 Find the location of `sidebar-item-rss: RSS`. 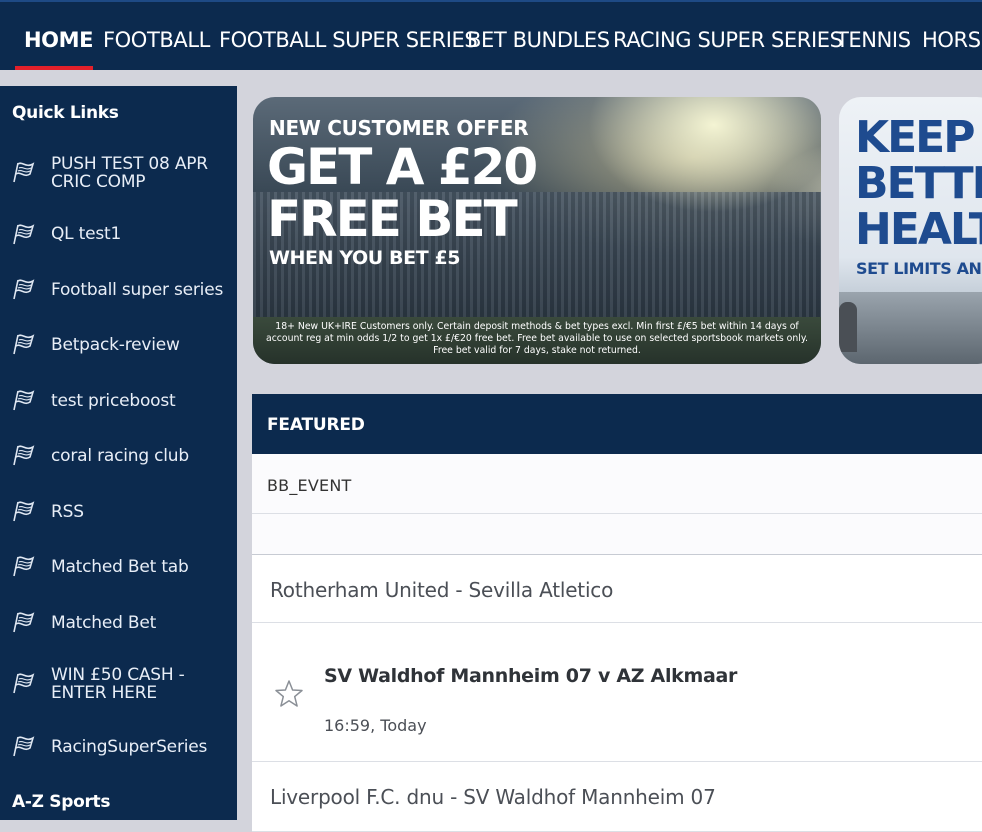

sidebar-item-rss: RSS is located at coordinates (118, 511).